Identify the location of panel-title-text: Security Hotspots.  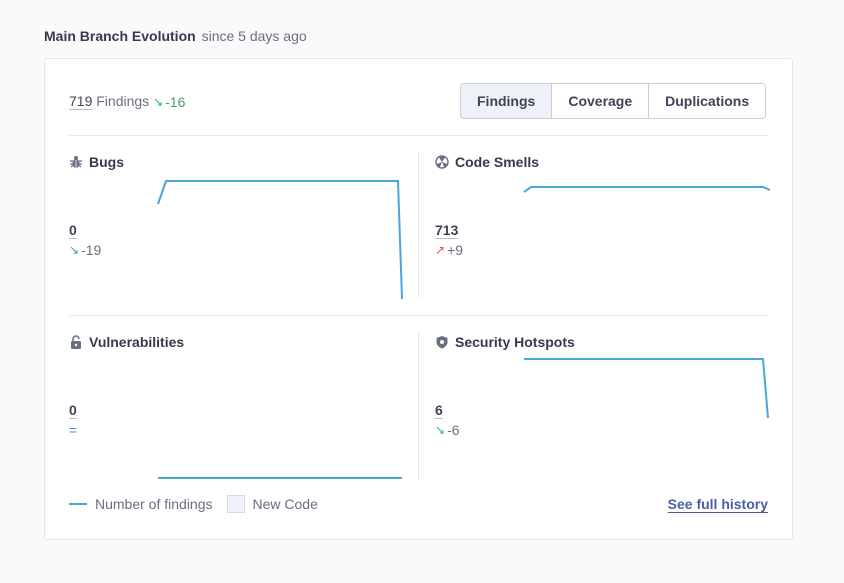
(515, 342).